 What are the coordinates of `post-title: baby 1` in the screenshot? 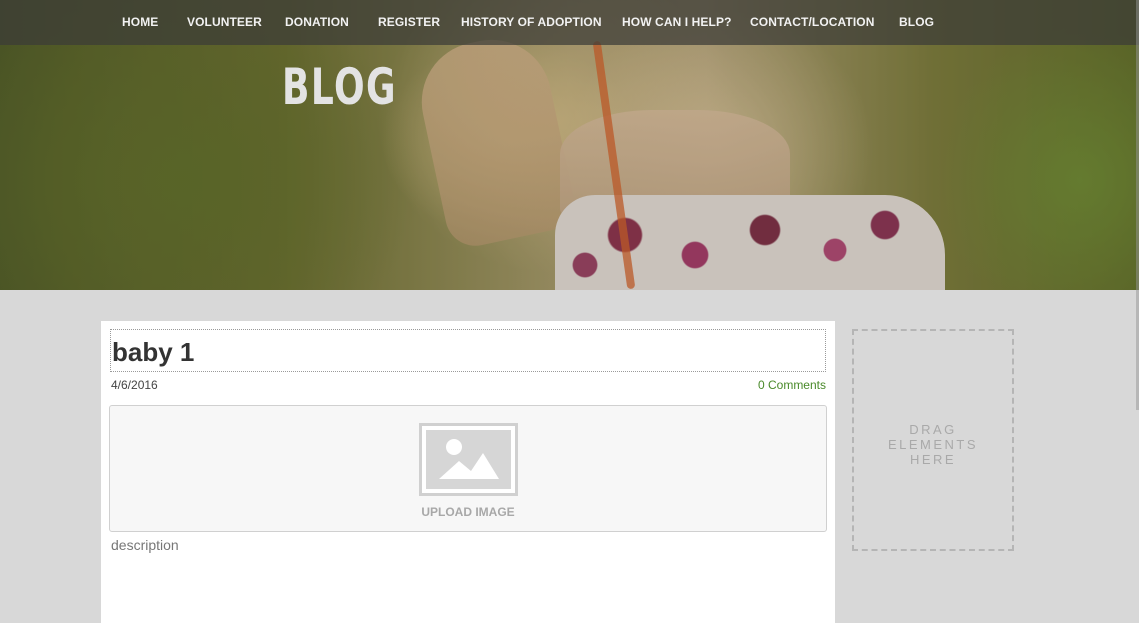 It's located at (153, 352).